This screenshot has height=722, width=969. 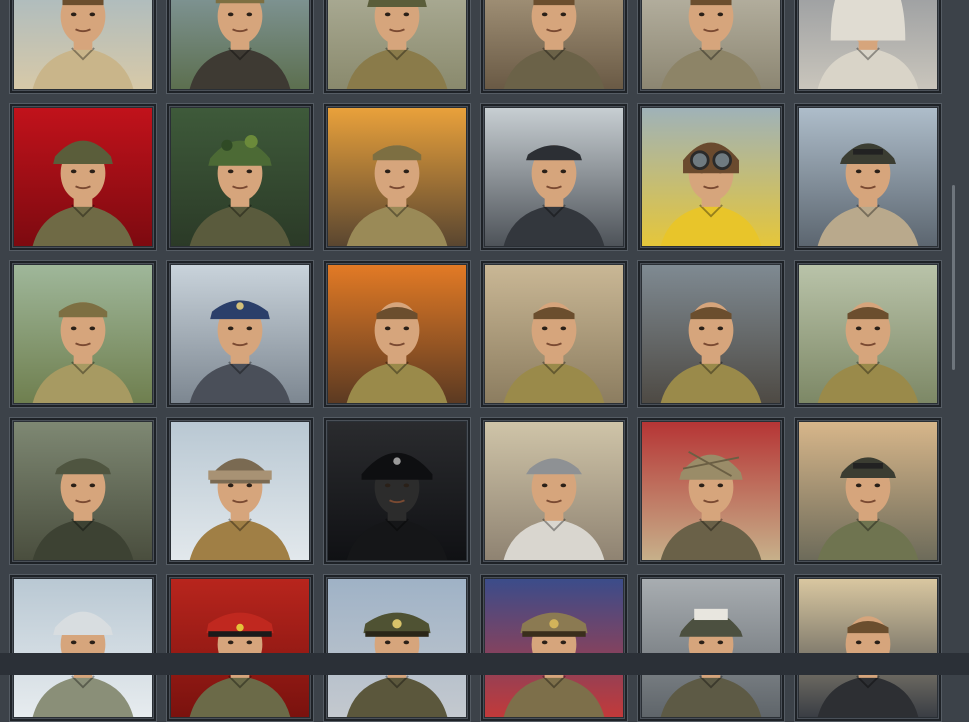 I want to click on portrait-smg-soldier, so click(x=554, y=47).